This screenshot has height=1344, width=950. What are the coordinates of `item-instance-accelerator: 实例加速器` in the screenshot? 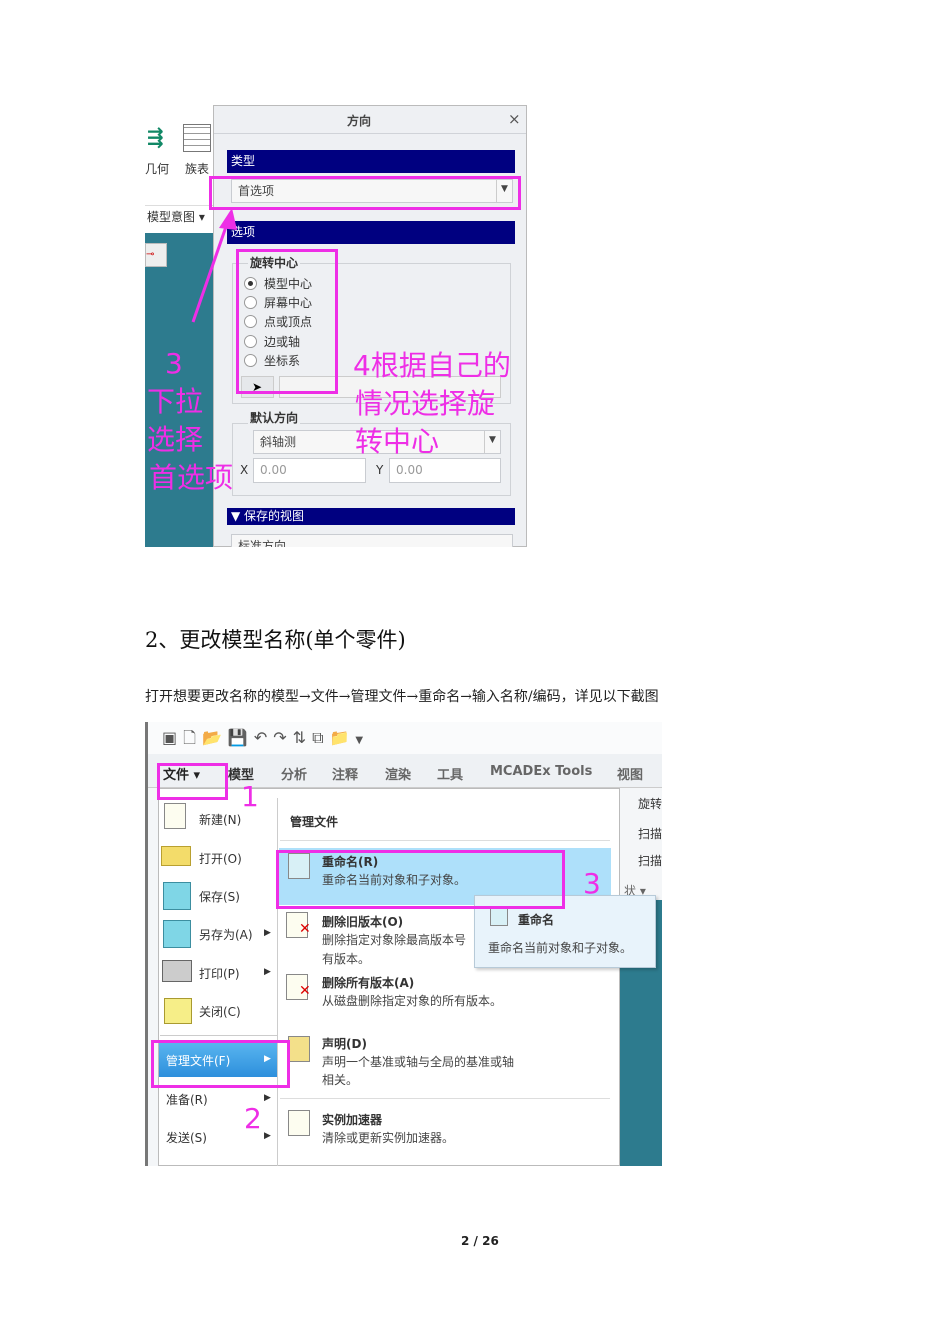 It's located at (352, 1119).